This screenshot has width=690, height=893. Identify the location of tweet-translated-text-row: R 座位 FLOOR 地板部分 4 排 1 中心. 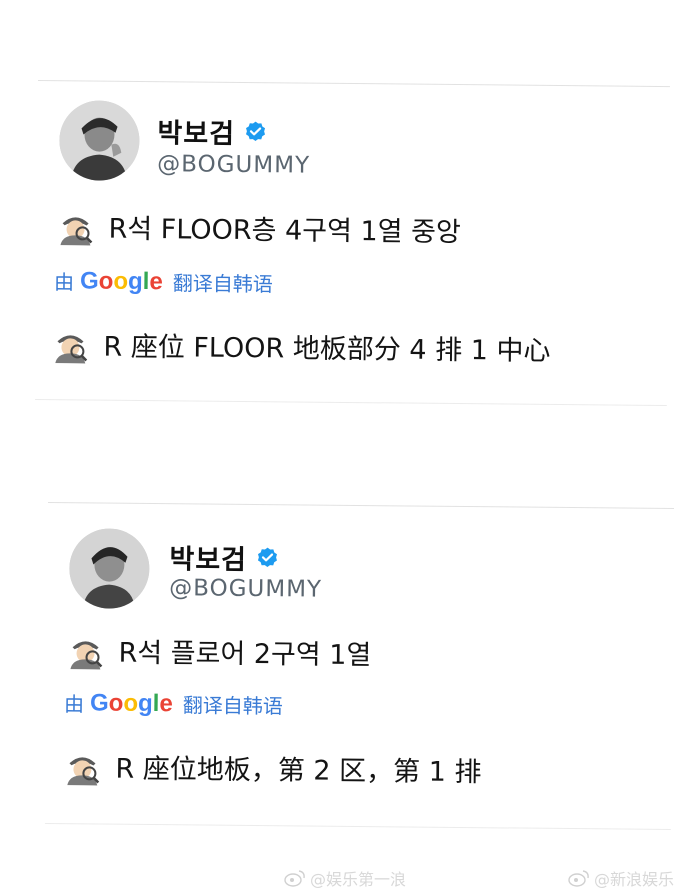
(301, 346).